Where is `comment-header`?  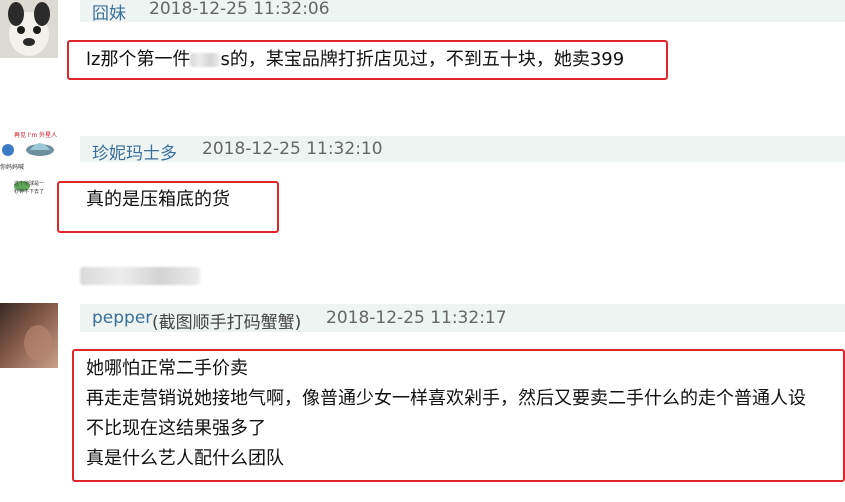
comment-header is located at coordinates (462, 149).